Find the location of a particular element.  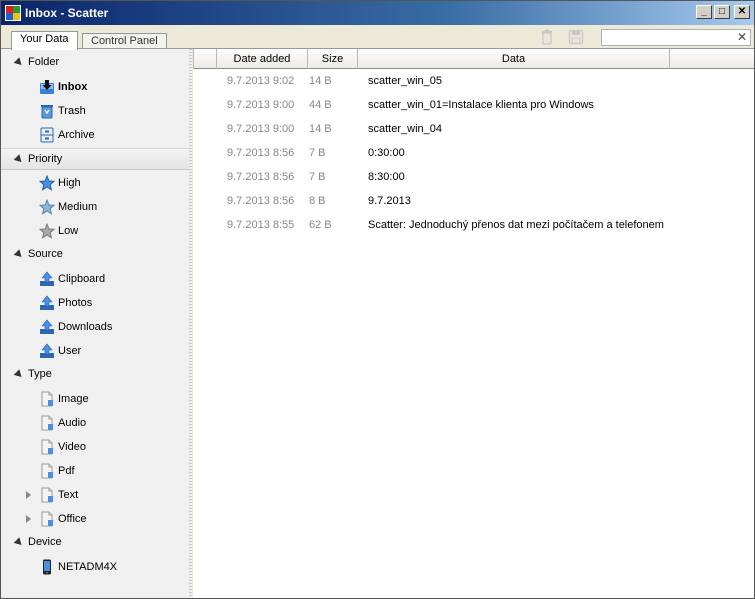

star-low-icon is located at coordinates (47, 231).